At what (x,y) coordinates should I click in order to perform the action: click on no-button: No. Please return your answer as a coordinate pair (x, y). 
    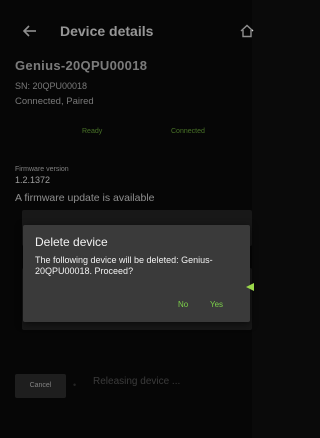
    Looking at the image, I should click on (183, 304).